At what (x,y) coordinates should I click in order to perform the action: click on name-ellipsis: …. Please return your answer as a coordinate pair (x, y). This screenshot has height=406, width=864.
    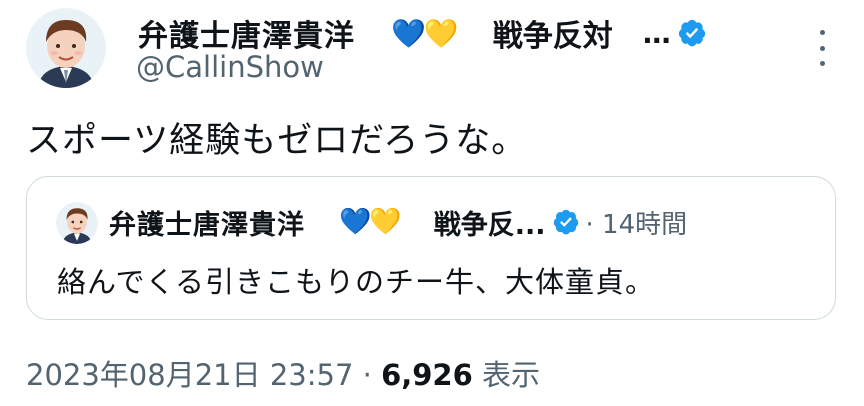
    Looking at the image, I should click on (656, 33).